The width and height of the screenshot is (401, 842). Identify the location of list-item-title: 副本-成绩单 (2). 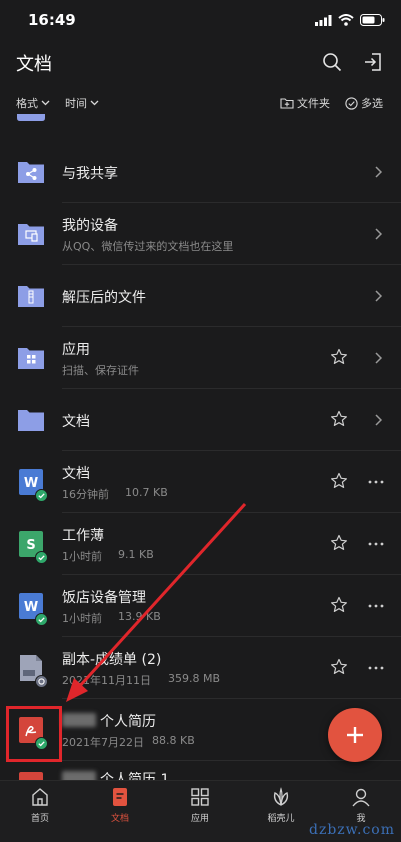
(112, 660).